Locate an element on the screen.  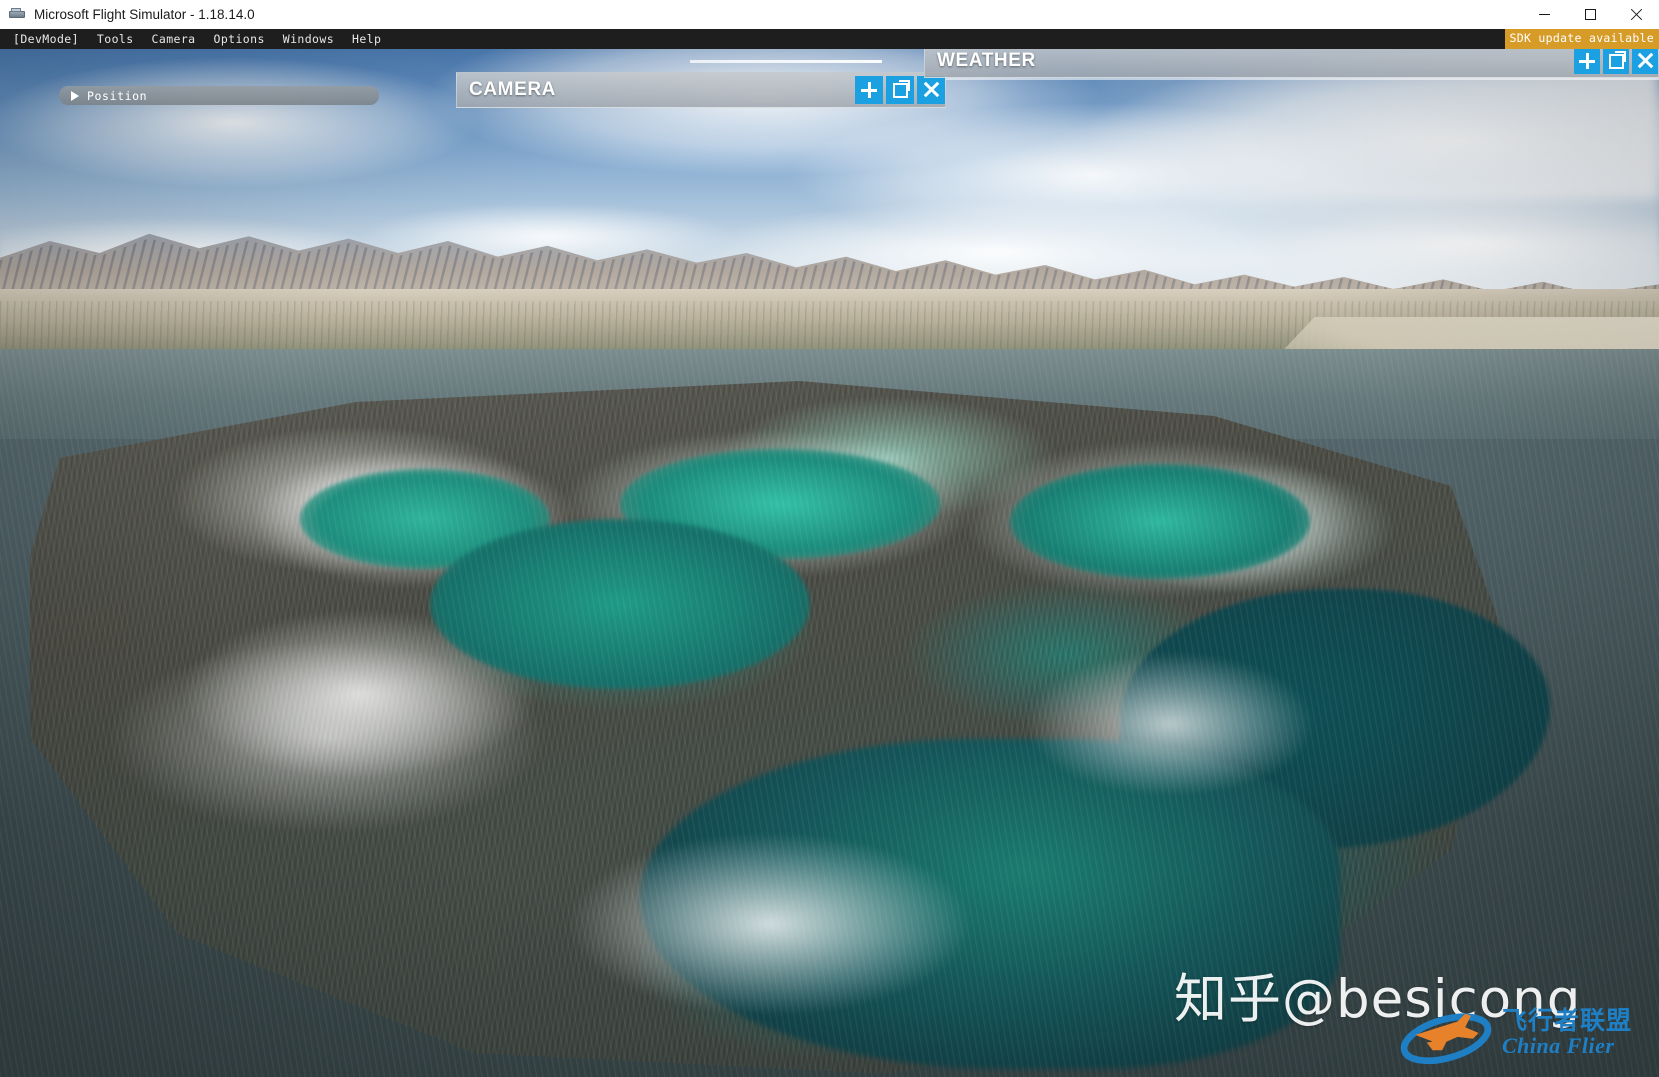
weather-add-button is located at coordinates (1587, 61).